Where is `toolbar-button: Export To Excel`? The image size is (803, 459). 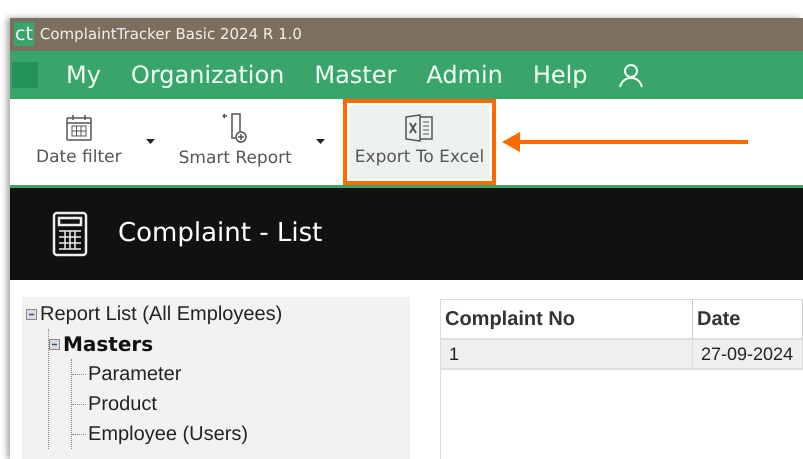
toolbar-button: Export To Excel is located at coordinates (419, 141).